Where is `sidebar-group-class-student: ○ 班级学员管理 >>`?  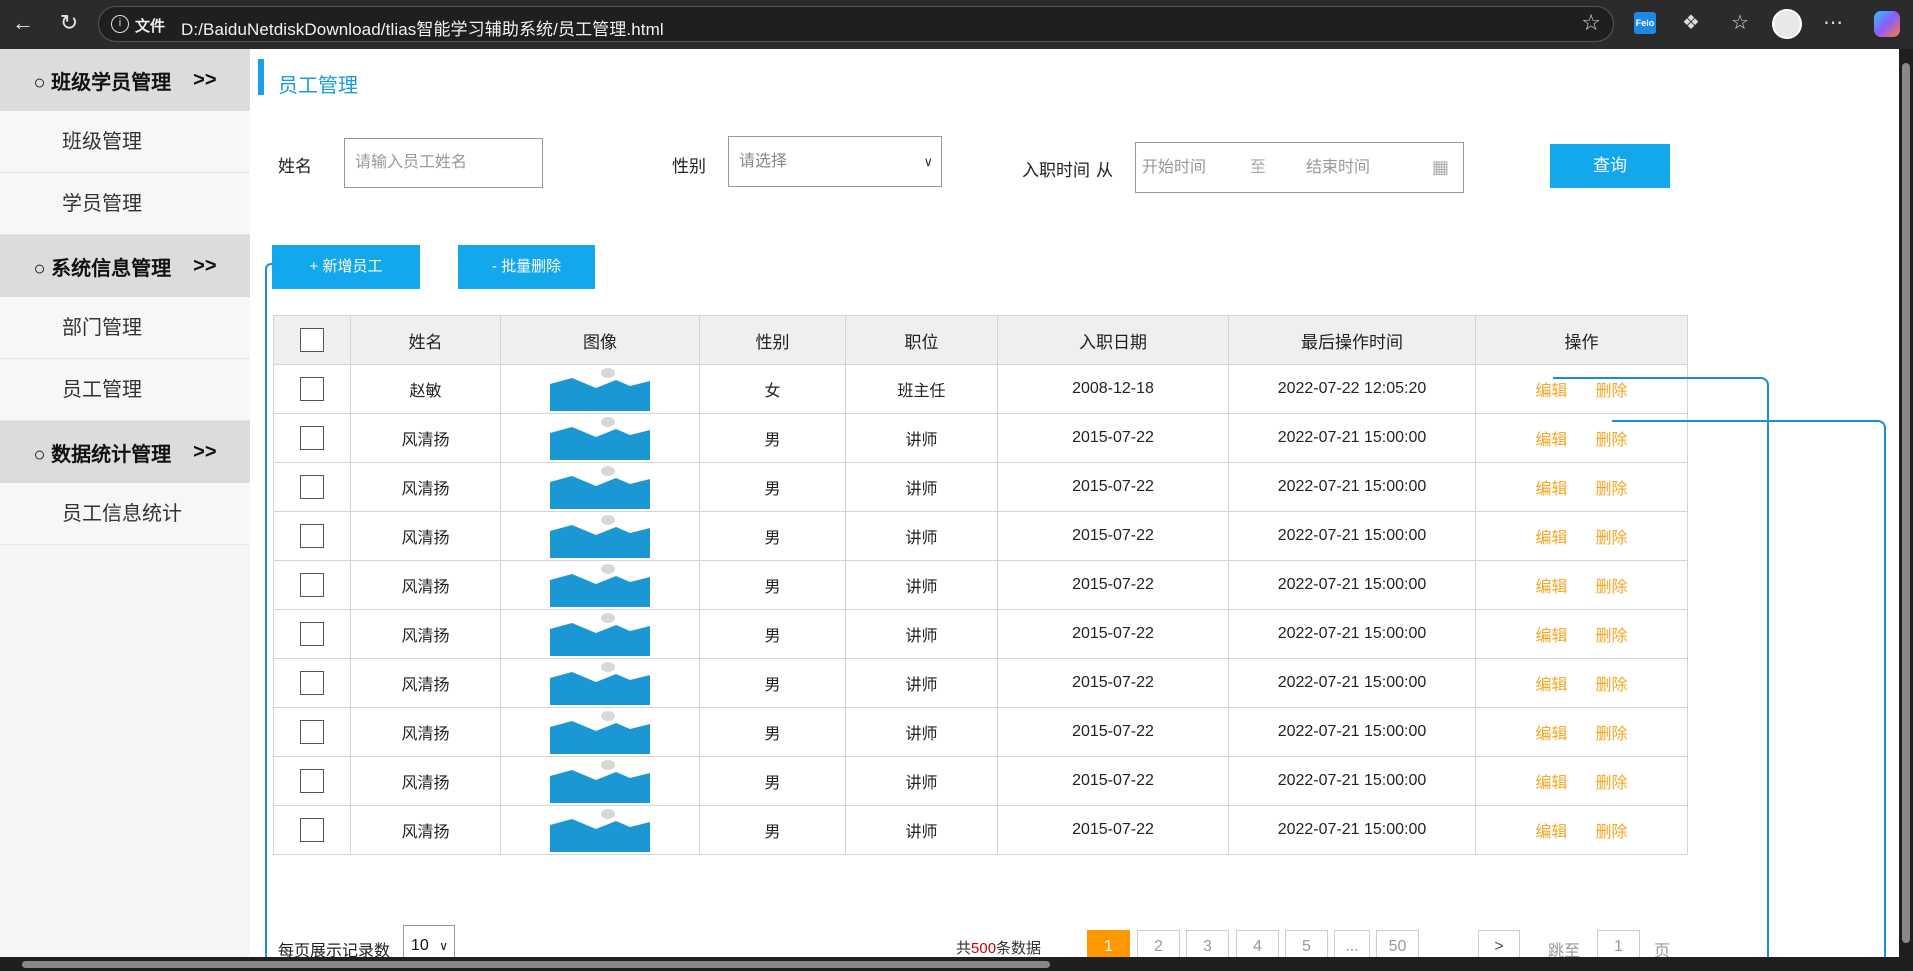 sidebar-group-class-student: ○ 班级学员管理 >> is located at coordinates (125, 80).